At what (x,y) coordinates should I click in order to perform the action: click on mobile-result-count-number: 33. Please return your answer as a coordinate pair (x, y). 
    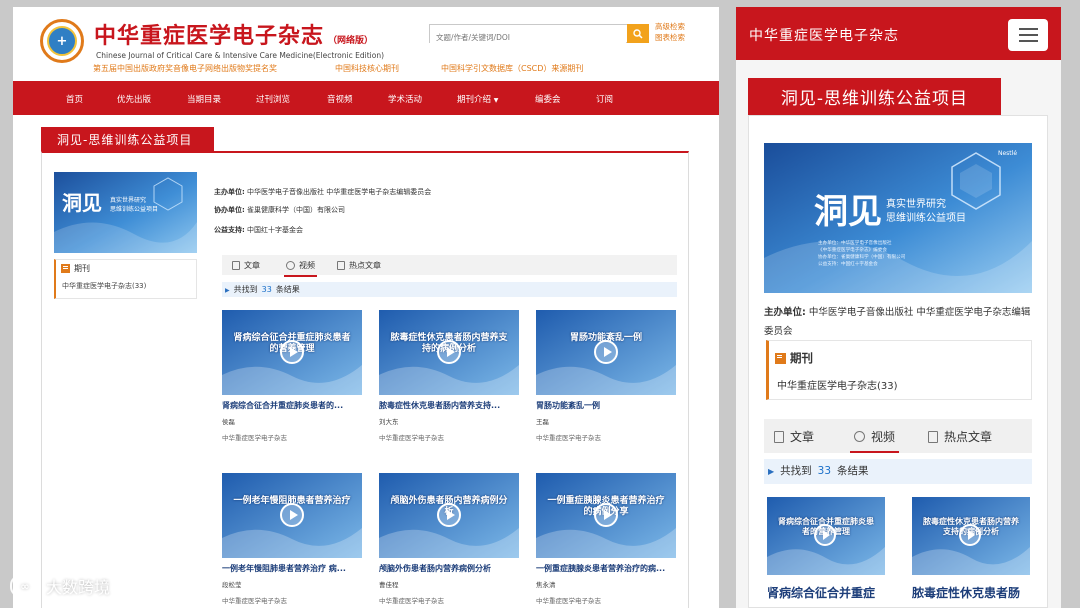
    Looking at the image, I should click on (824, 471).